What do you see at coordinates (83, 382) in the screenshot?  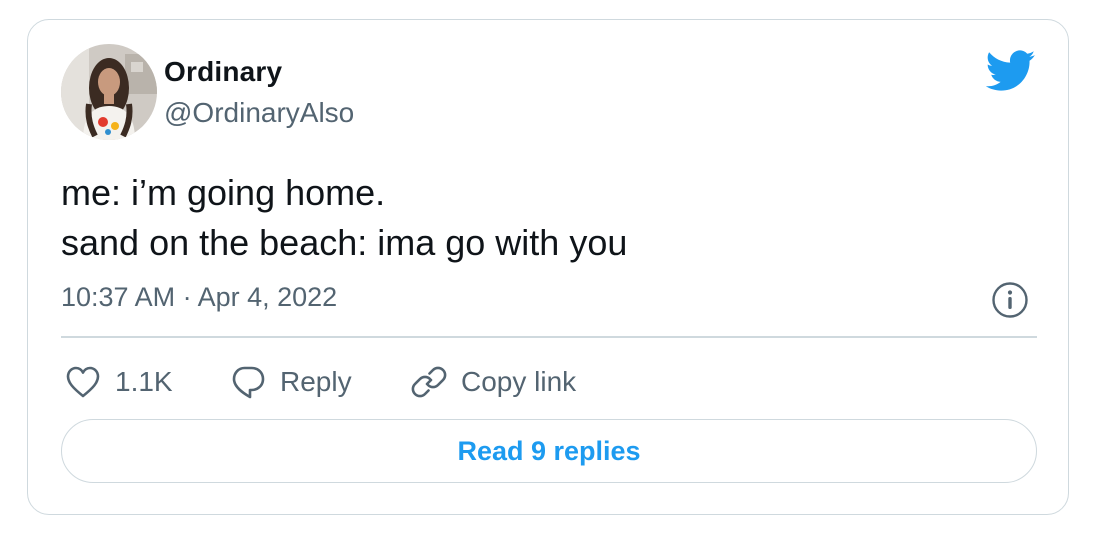 I see `heart-icon` at bounding box center [83, 382].